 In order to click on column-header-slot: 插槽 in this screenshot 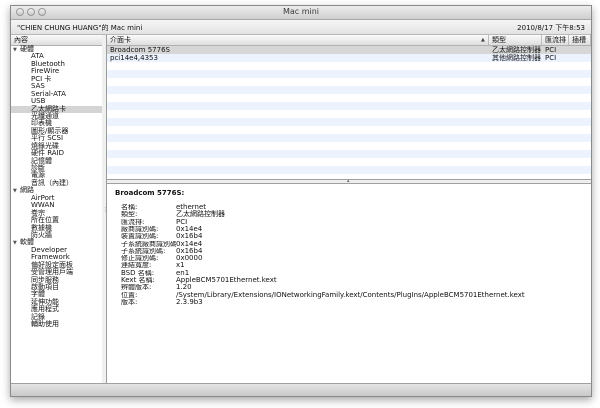, I will do `click(580, 40)`.